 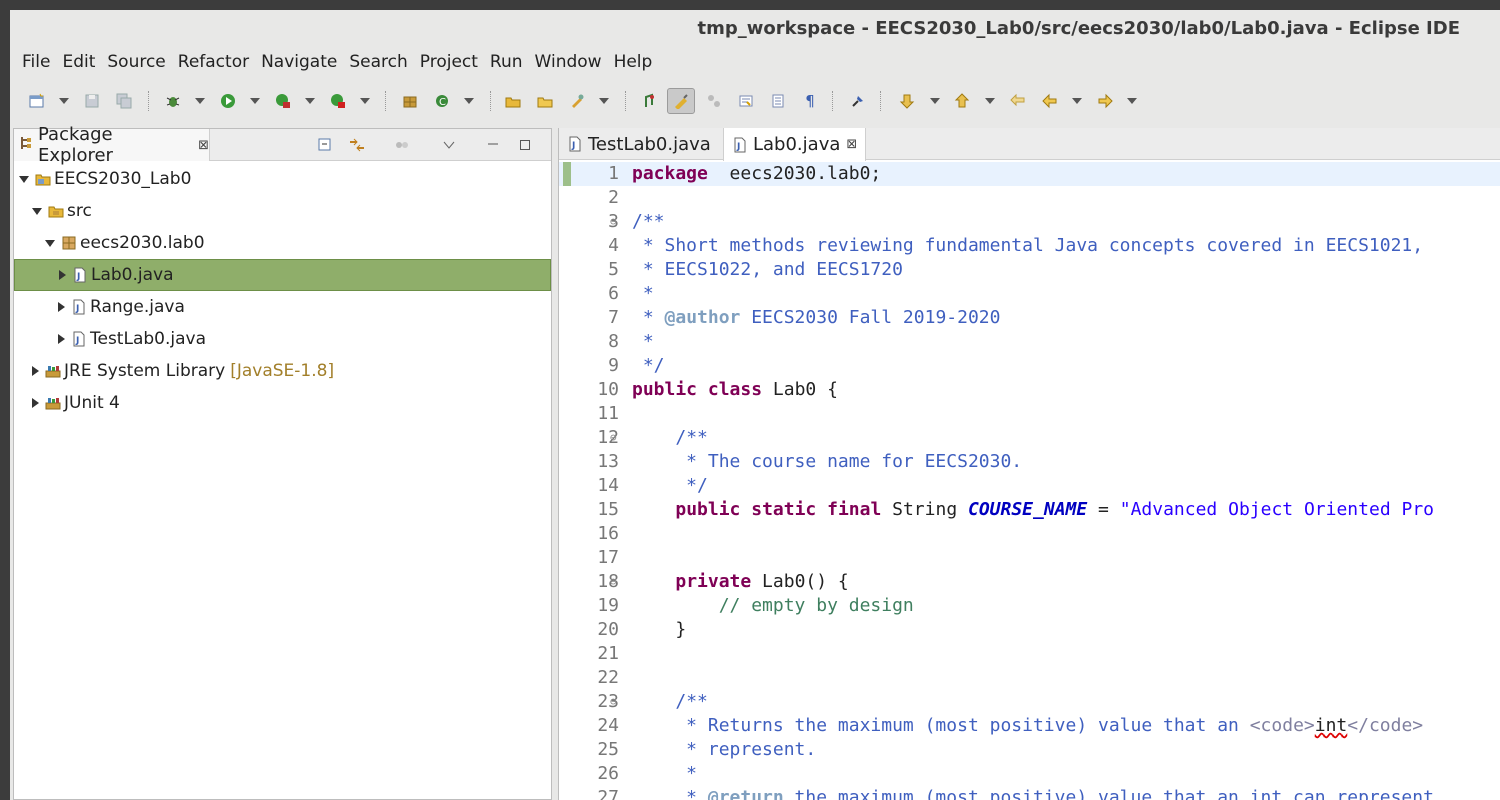 What do you see at coordinates (402, 145) in the screenshot?
I see `focus-on-task-icon` at bounding box center [402, 145].